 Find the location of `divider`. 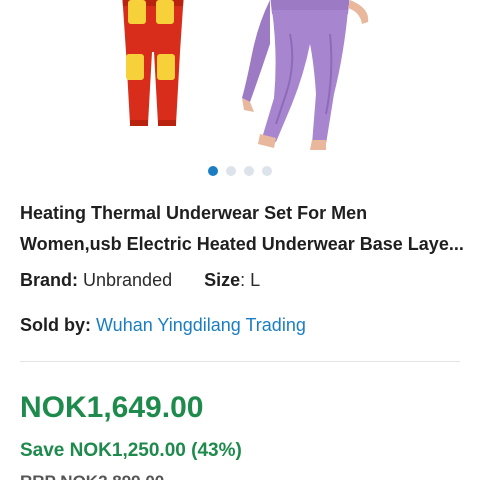

divider is located at coordinates (240, 361).